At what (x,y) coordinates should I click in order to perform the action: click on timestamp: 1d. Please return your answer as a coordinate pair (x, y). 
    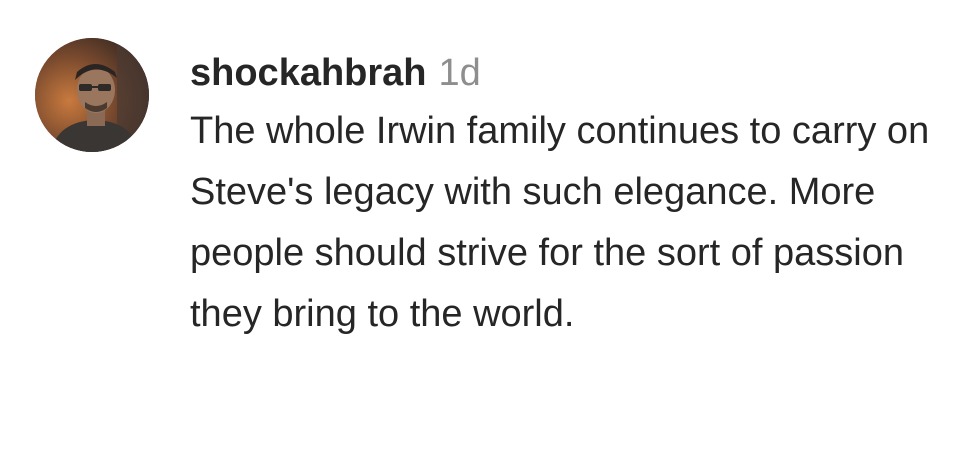
    Looking at the image, I should click on (460, 73).